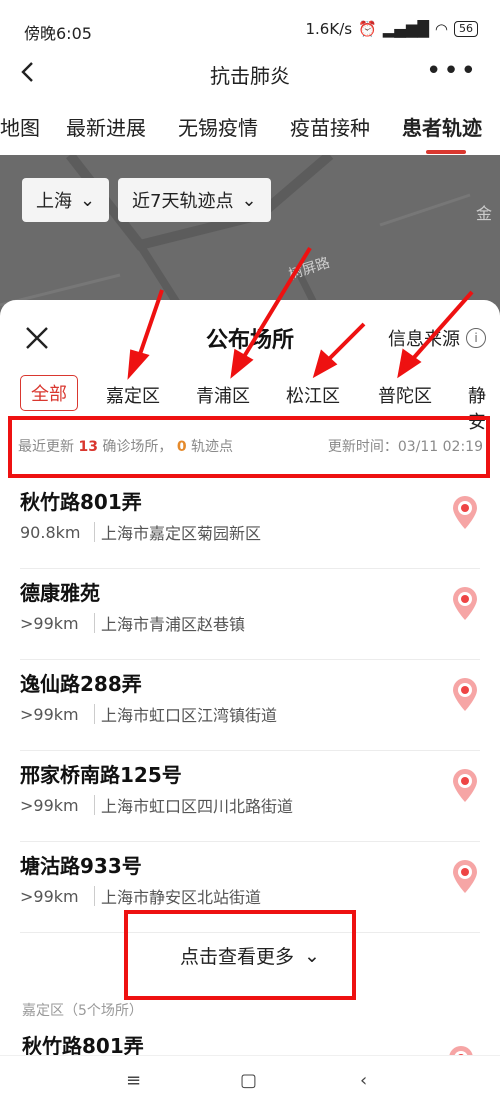 This screenshot has width=500, height=1112. I want to click on status-icons: 1.6K/s ⏰ ▂▄▆█ ◠ 56, so click(391, 29).